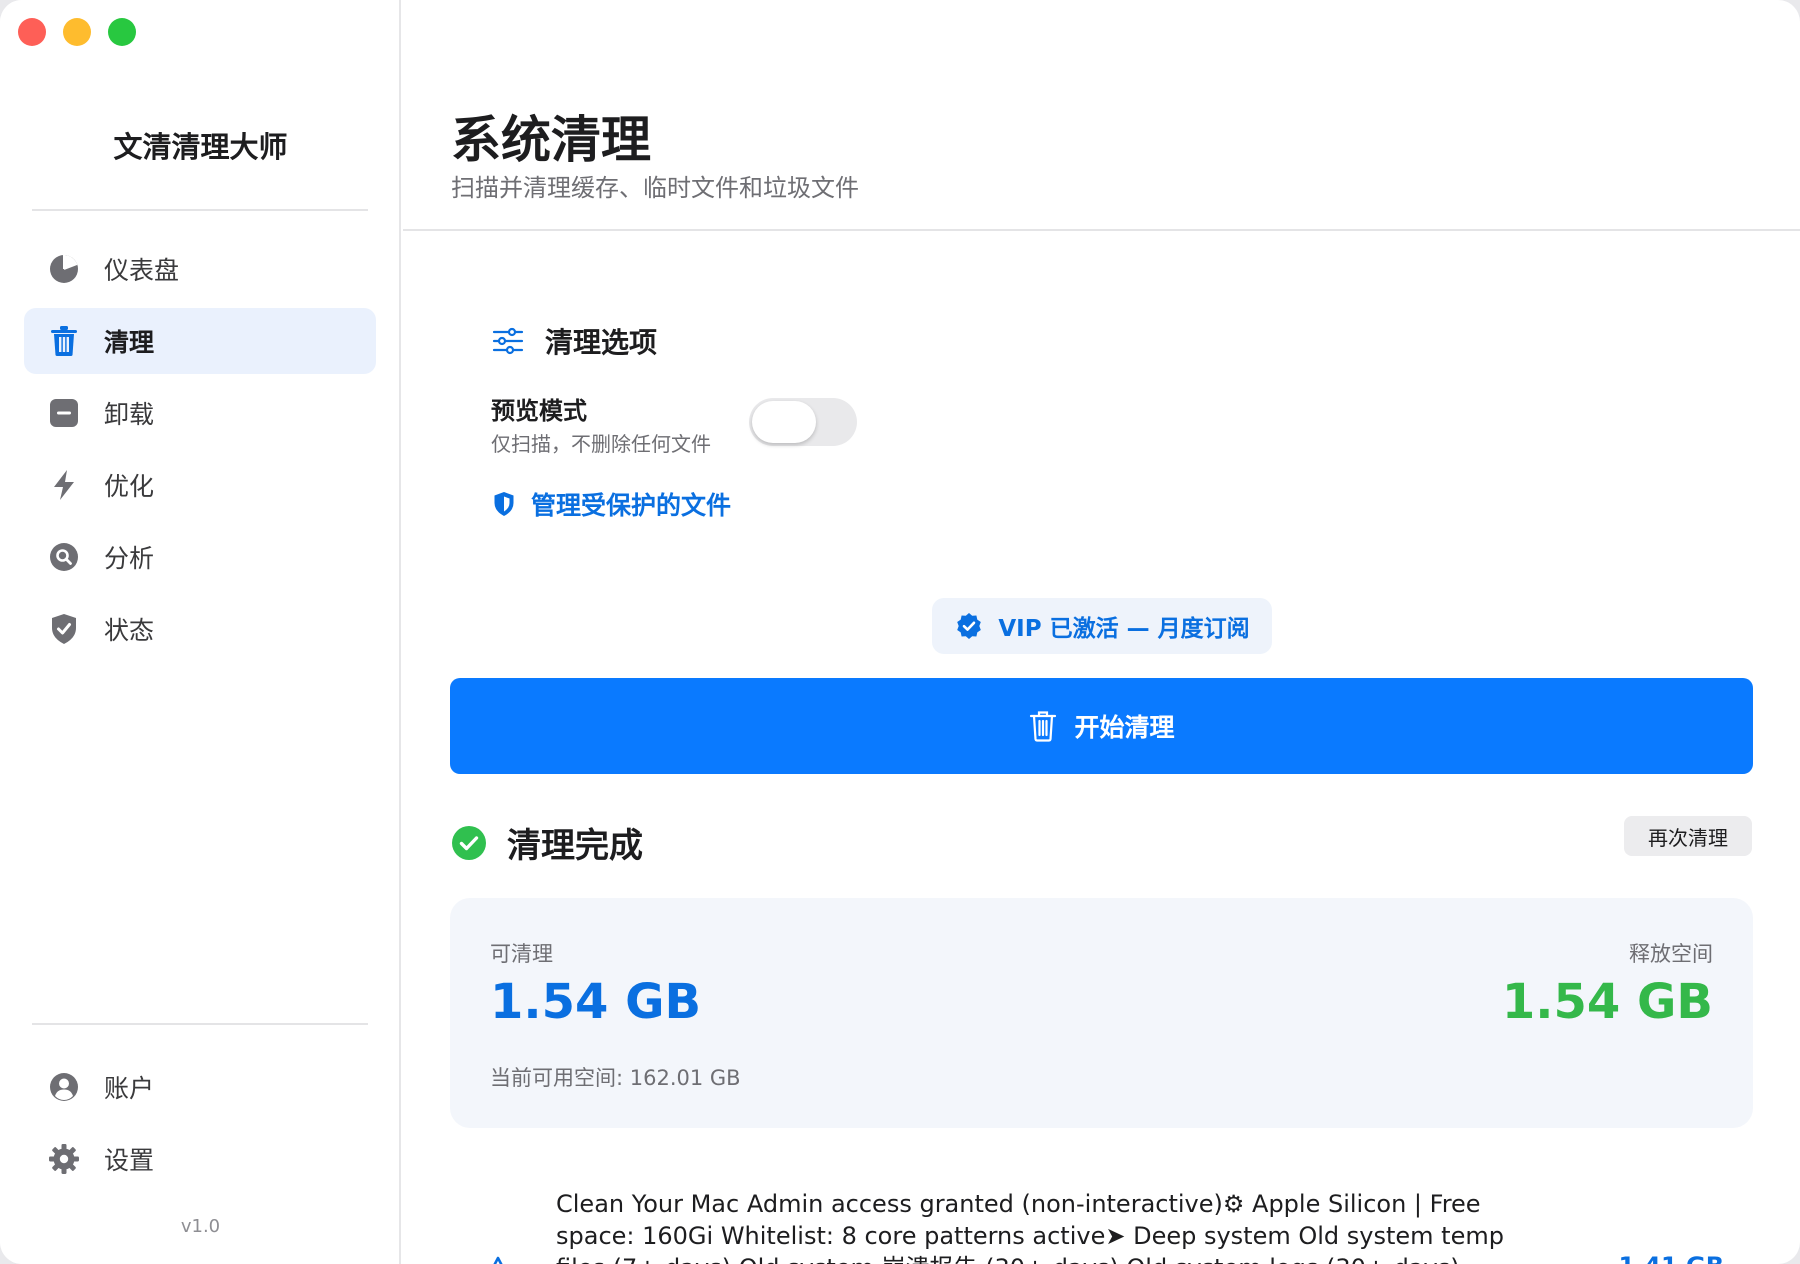 This screenshot has width=1800, height=1264. Describe the element at coordinates (142, 270) in the screenshot. I see `sidebar-item-label: 仪表盘` at that location.